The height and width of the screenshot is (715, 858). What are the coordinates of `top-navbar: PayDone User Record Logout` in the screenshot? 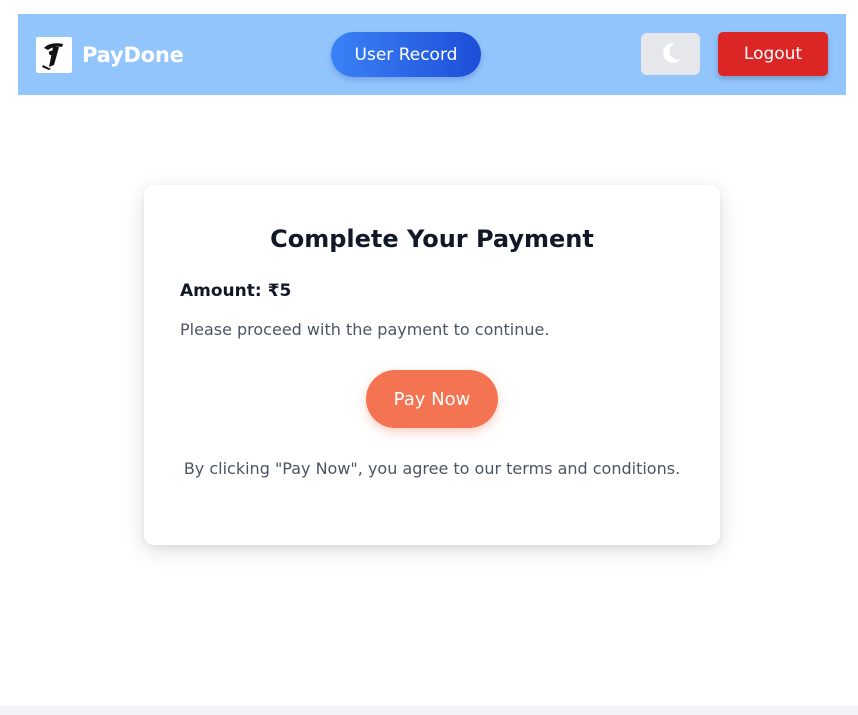 It's located at (432, 54).